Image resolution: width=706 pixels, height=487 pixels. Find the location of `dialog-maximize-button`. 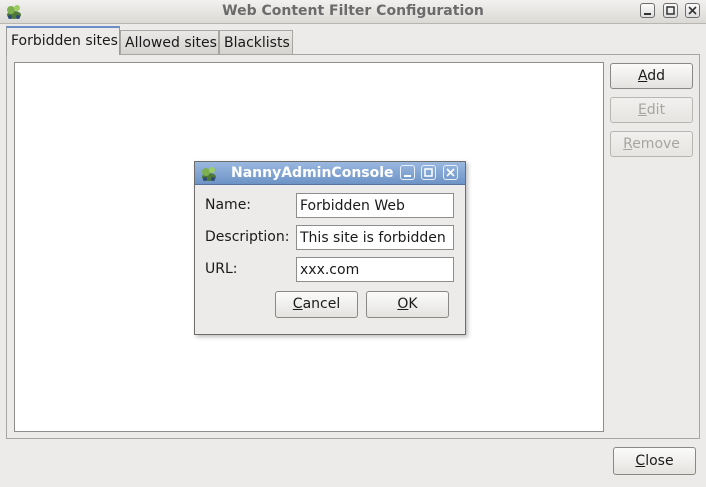

dialog-maximize-button is located at coordinates (428, 172).